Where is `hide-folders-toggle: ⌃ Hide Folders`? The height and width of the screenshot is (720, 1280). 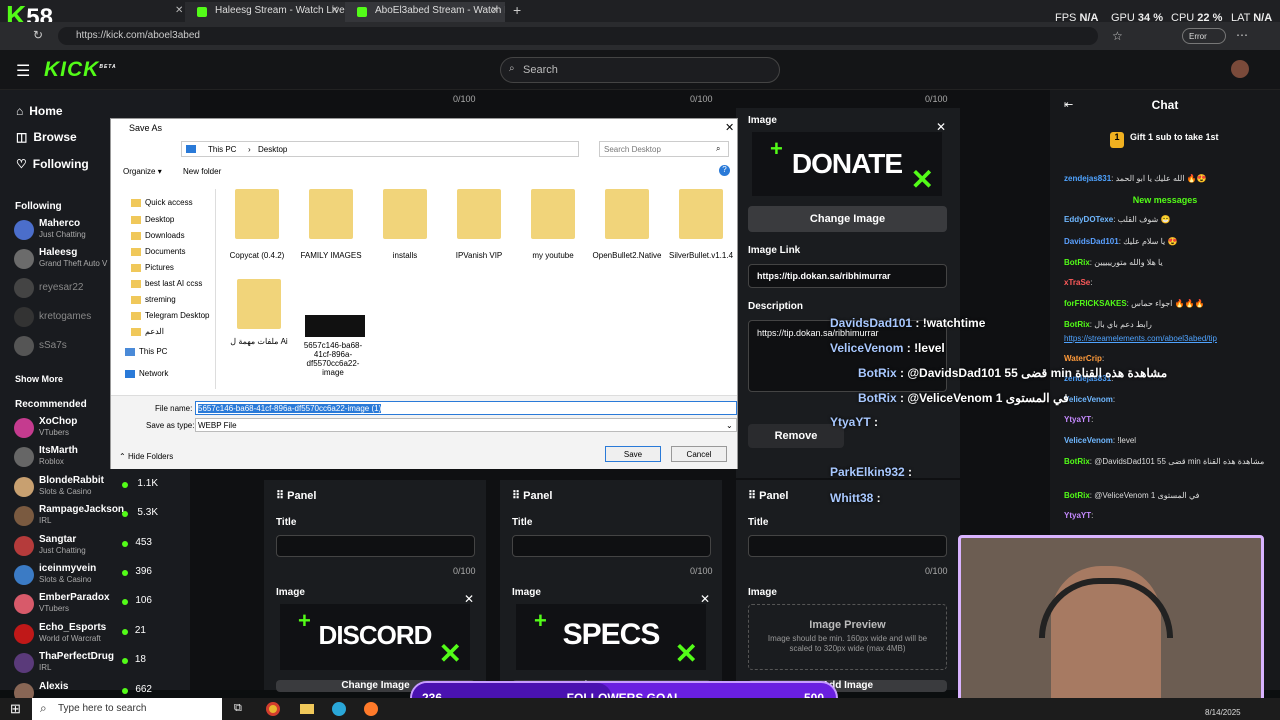 hide-folders-toggle: ⌃ Hide Folders is located at coordinates (146, 456).